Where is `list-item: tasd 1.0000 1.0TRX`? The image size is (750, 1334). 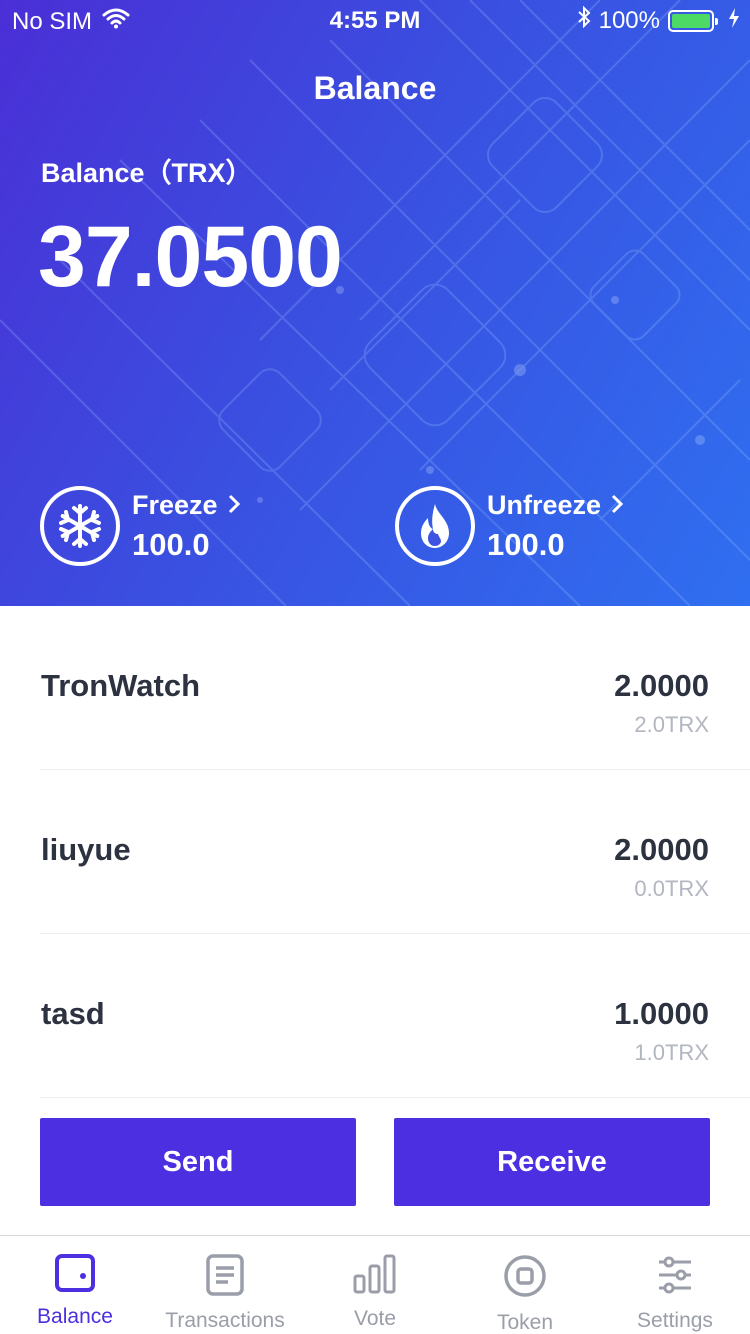 list-item: tasd 1.0000 1.0TRX is located at coordinates (395, 1016).